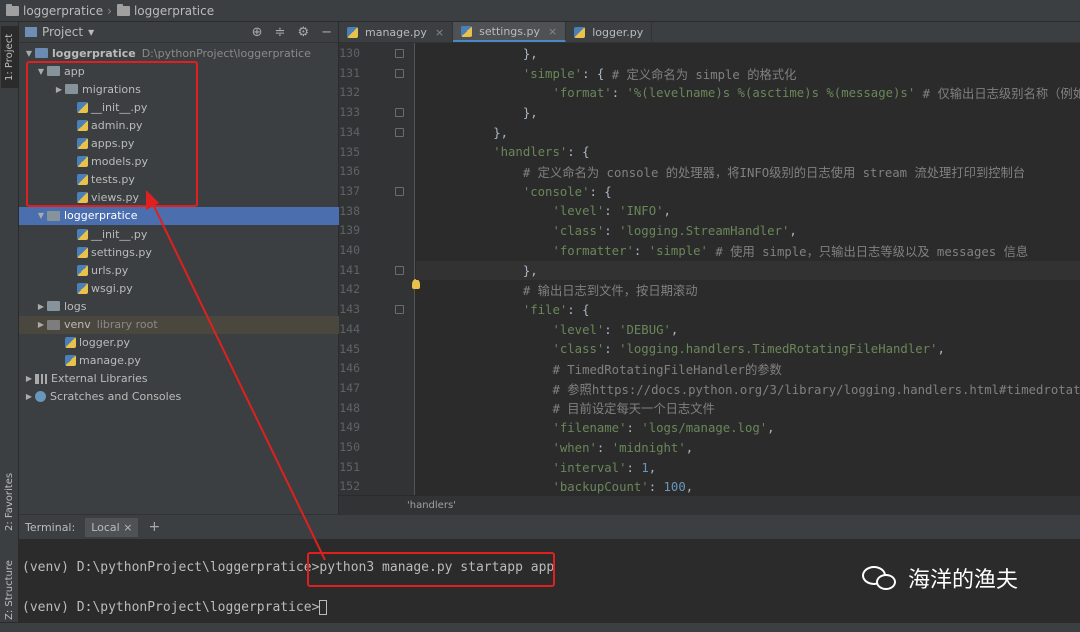  I want to click on left-tool-strip: 1: Project 2: Favorites Z: Structure, so click(9, 322).